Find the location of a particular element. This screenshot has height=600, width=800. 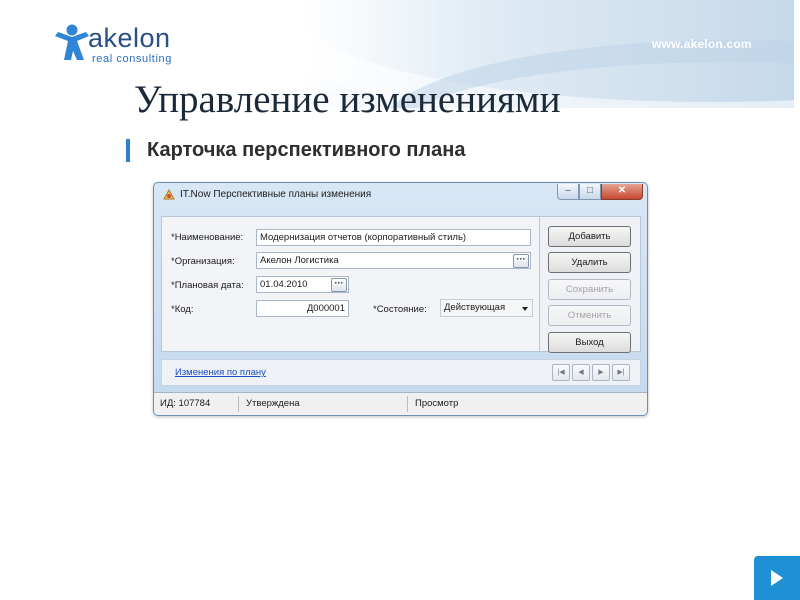

name-label: *Наименование: is located at coordinates (207, 237).